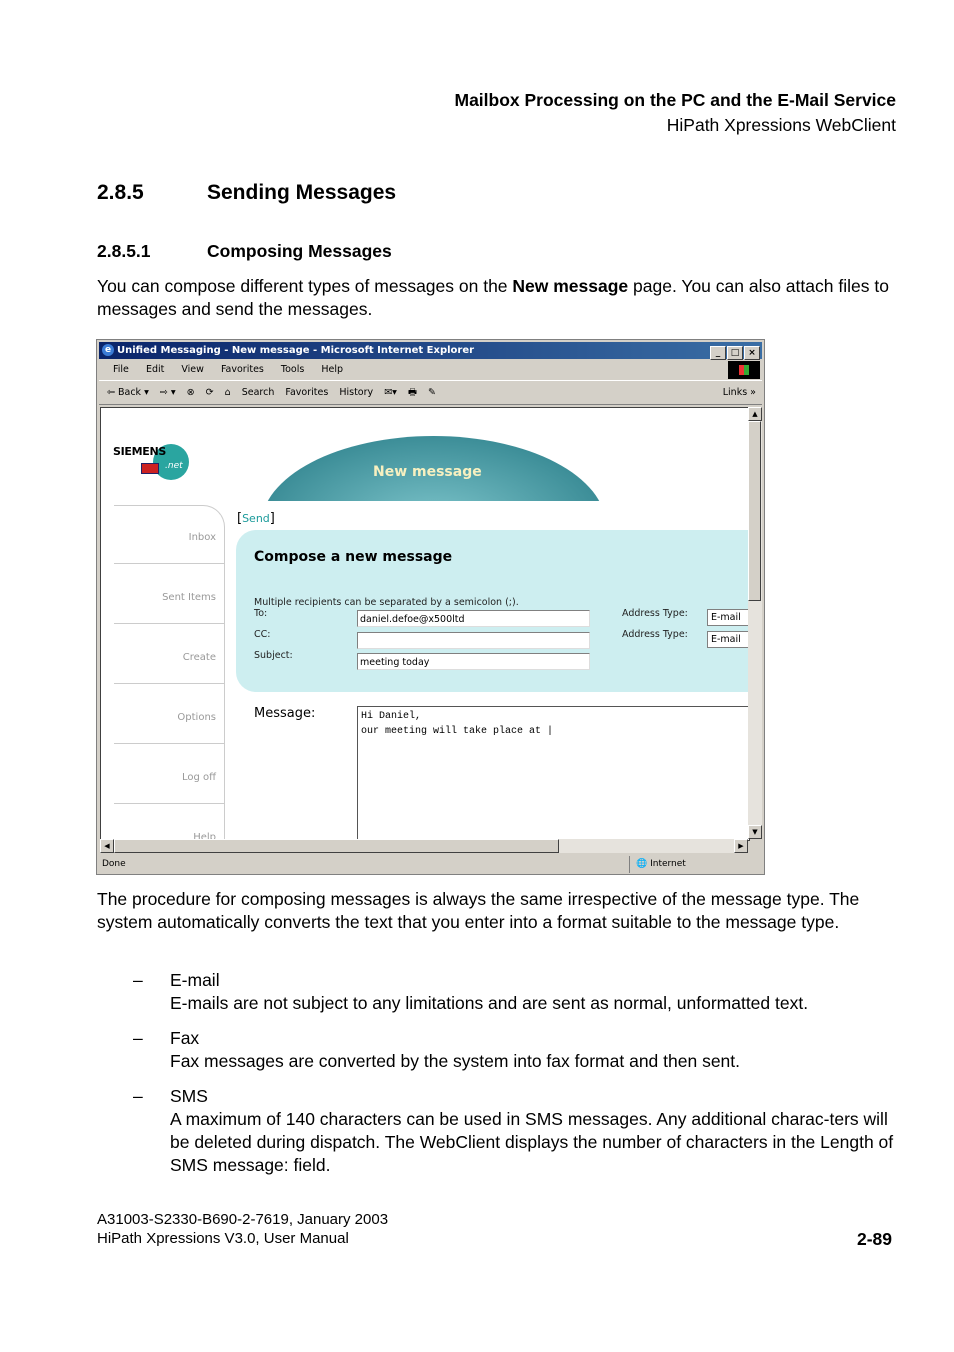 This screenshot has width=954, height=1352. Describe the element at coordinates (353, 557) in the screenshot. I see `compose-title: Compose a new message` at that location.